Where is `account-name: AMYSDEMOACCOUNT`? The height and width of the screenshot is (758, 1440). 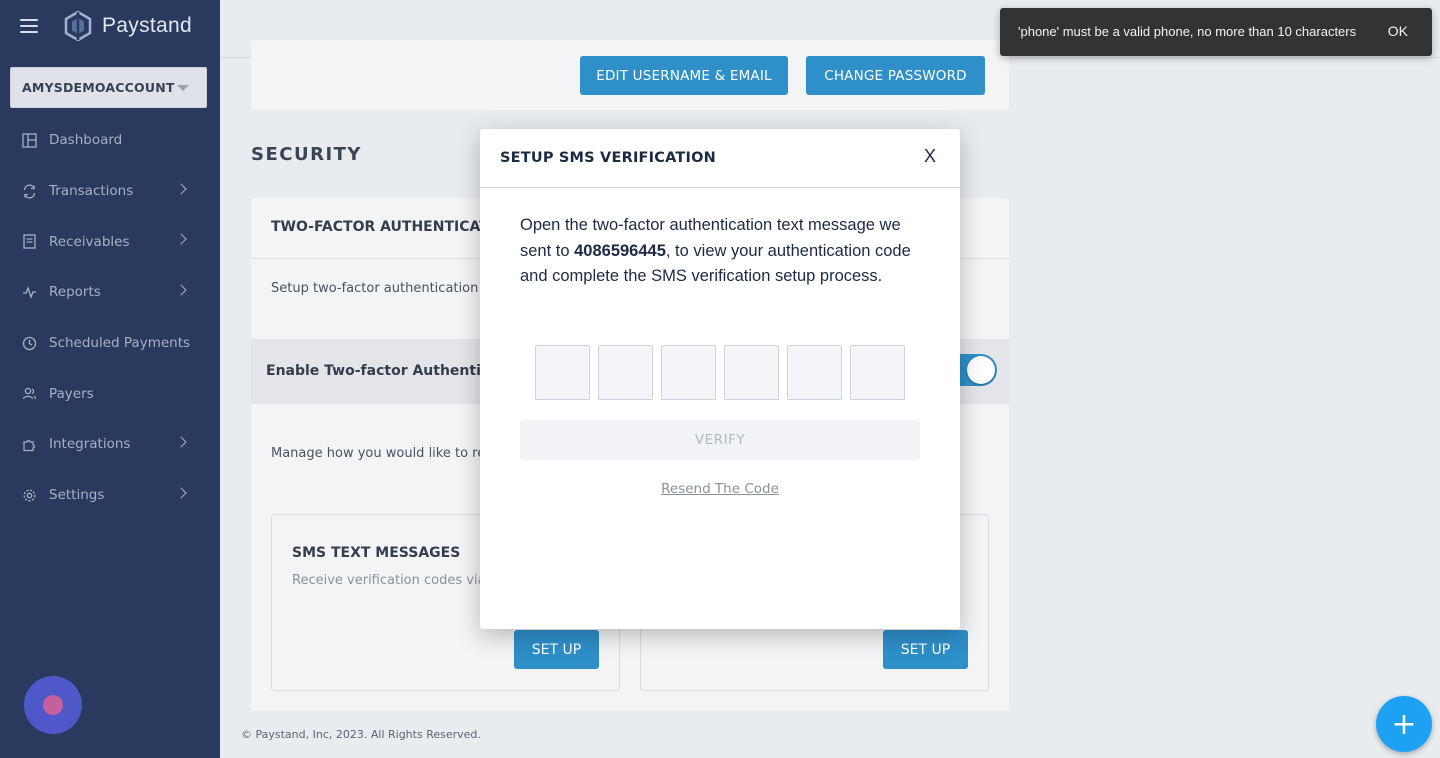
account-name: AMYSDEMOACCOUNT is located at coordinates (98, 87).